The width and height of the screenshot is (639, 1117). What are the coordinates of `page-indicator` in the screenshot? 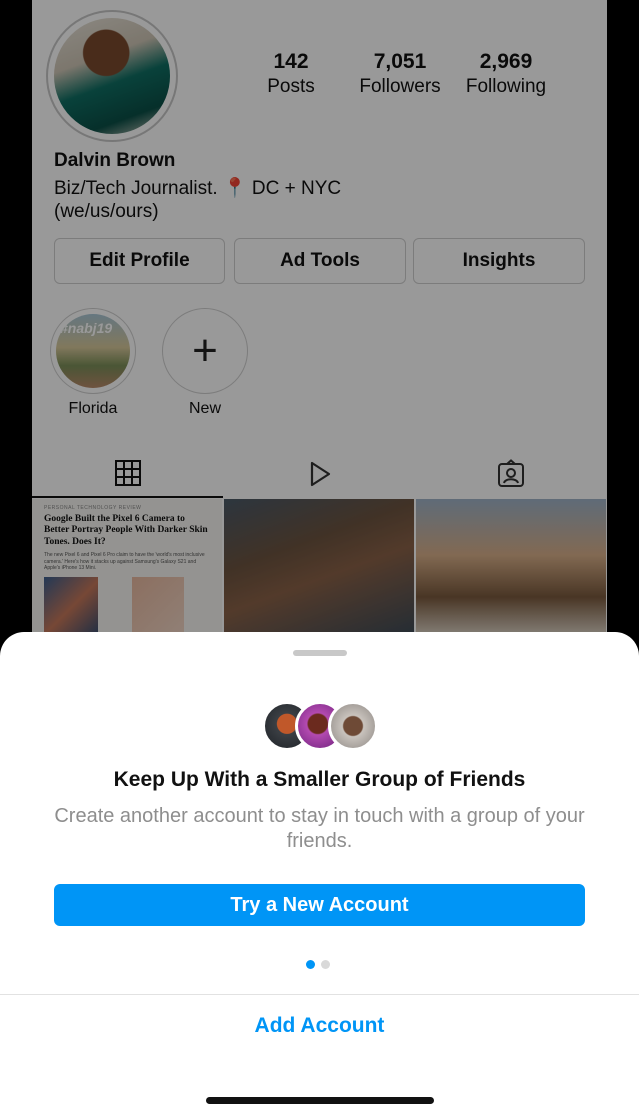 It's located at (321, 962).